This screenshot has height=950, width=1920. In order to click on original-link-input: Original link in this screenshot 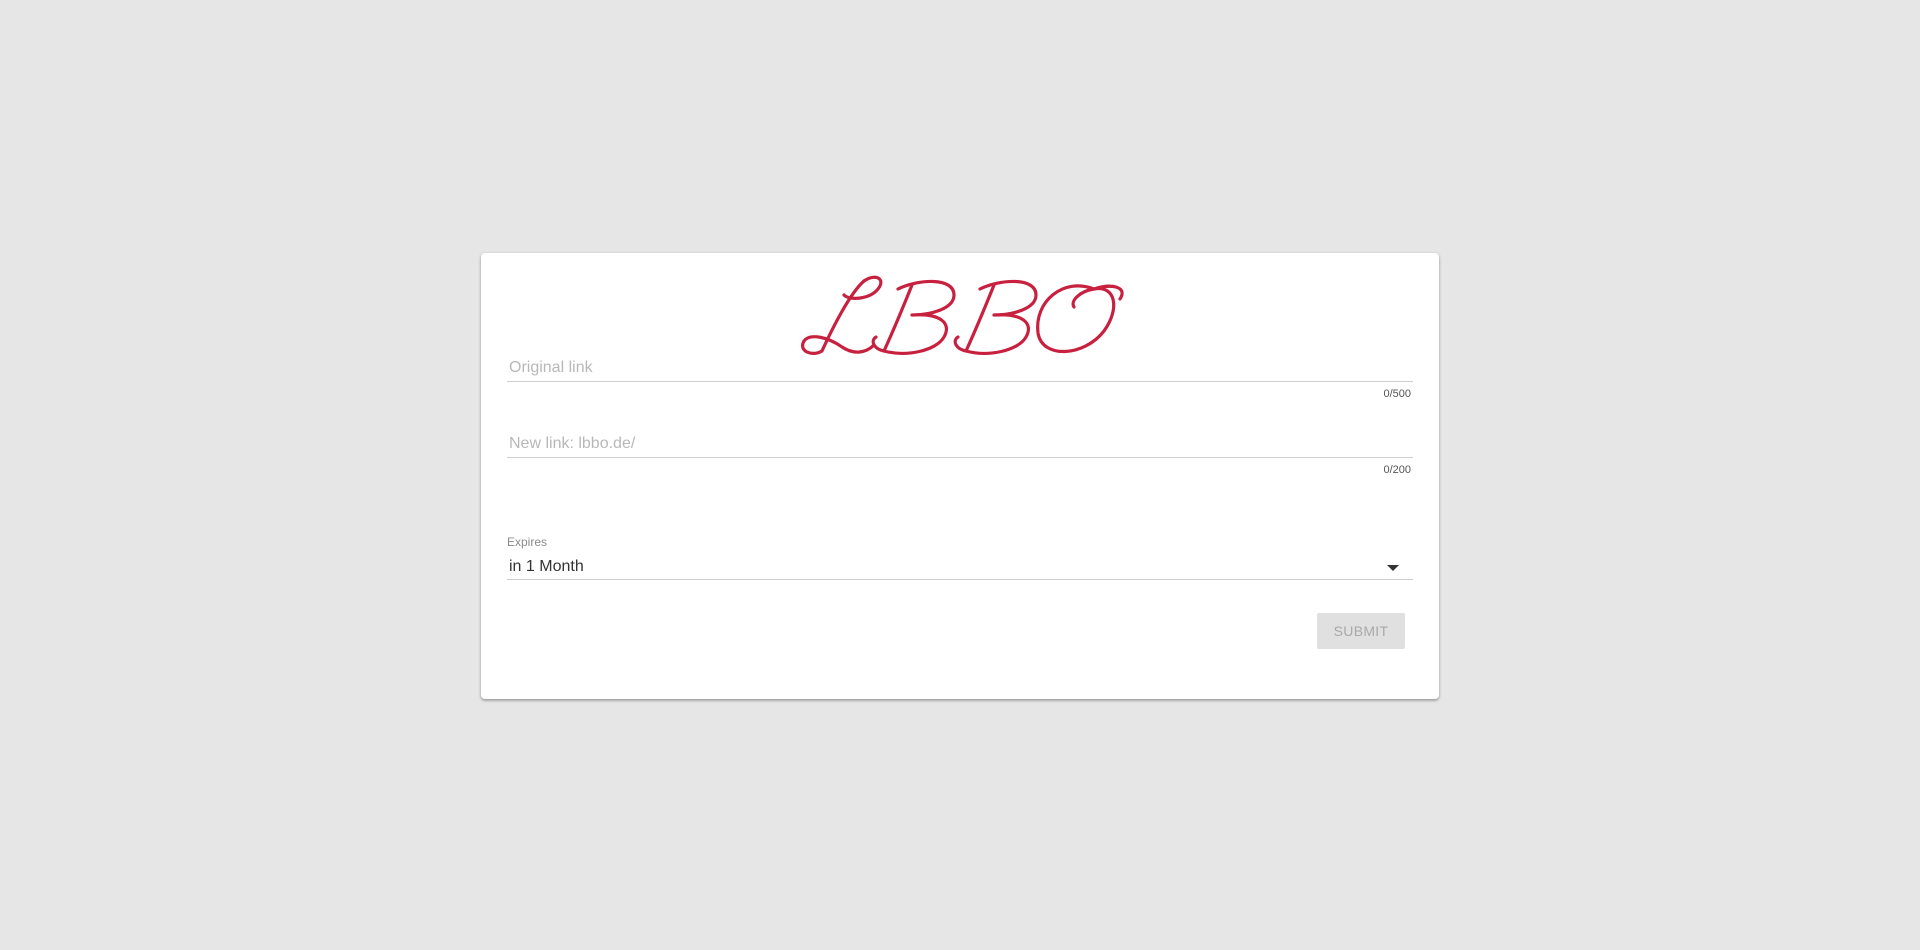, I will do `click(960, 365)`.